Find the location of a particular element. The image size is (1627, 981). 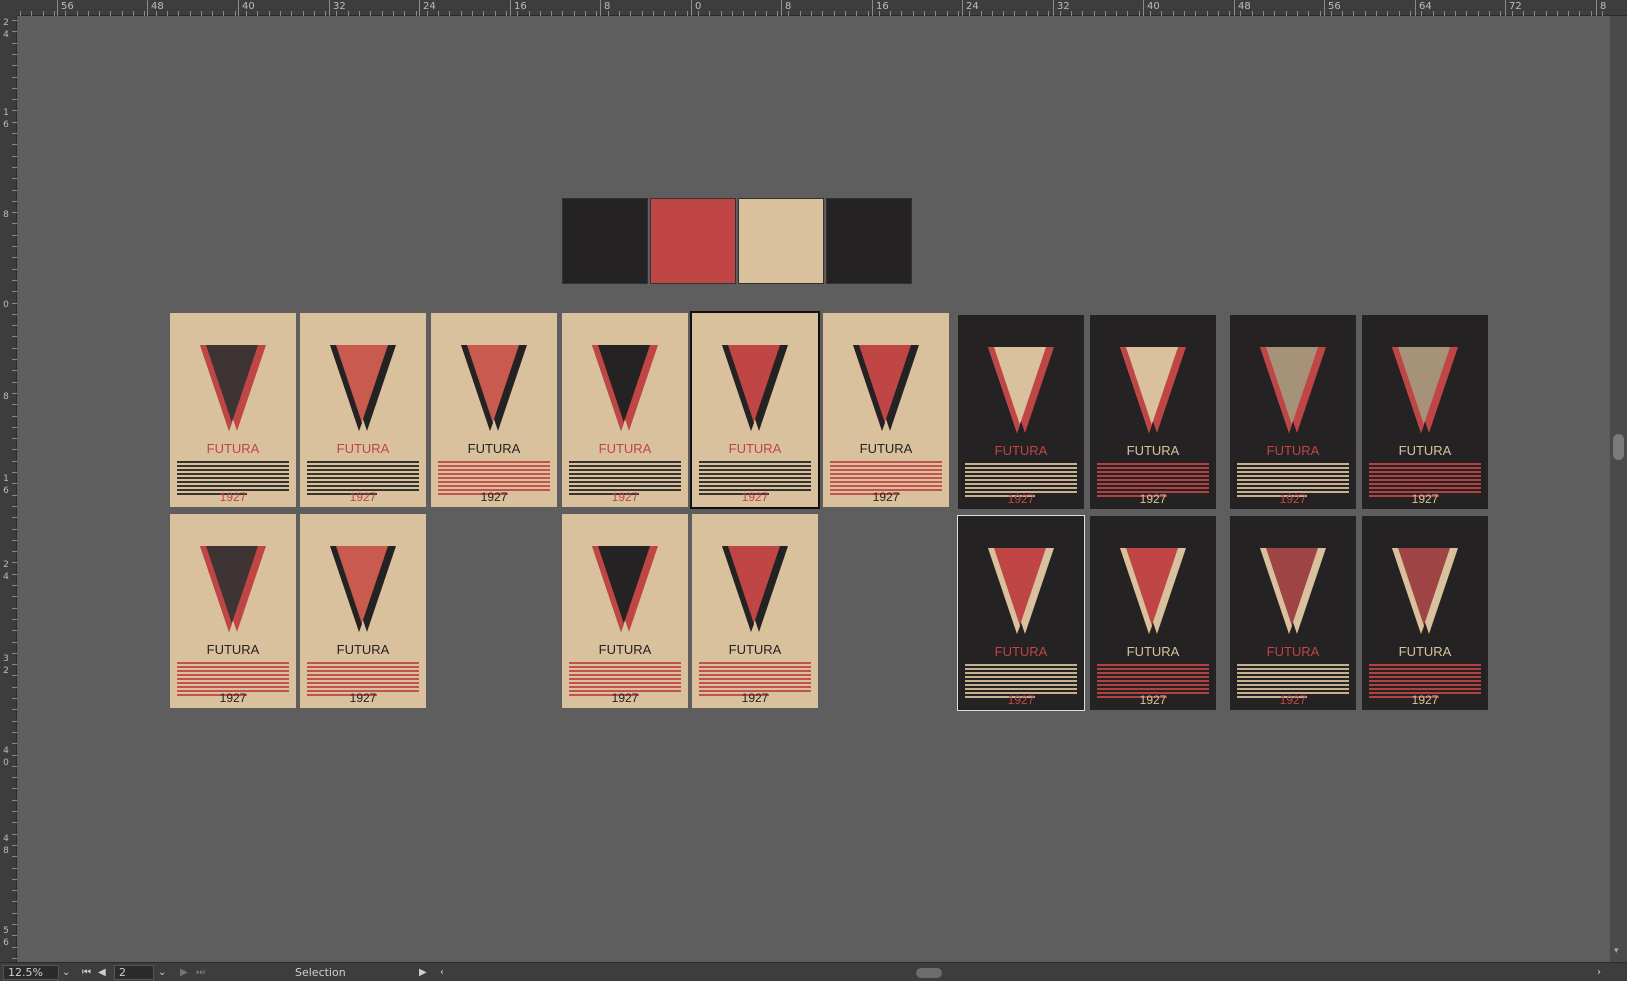

horizontal-scrollbar: ‹ › is located at coordinates (1025, 972).